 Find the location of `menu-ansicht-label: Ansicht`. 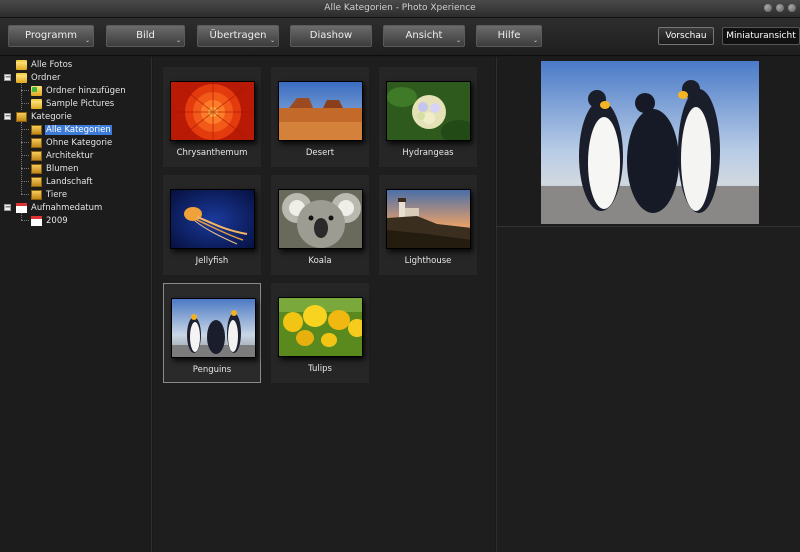

menu-ansicht-label: Ansicht is located at coordinates (424, 35).